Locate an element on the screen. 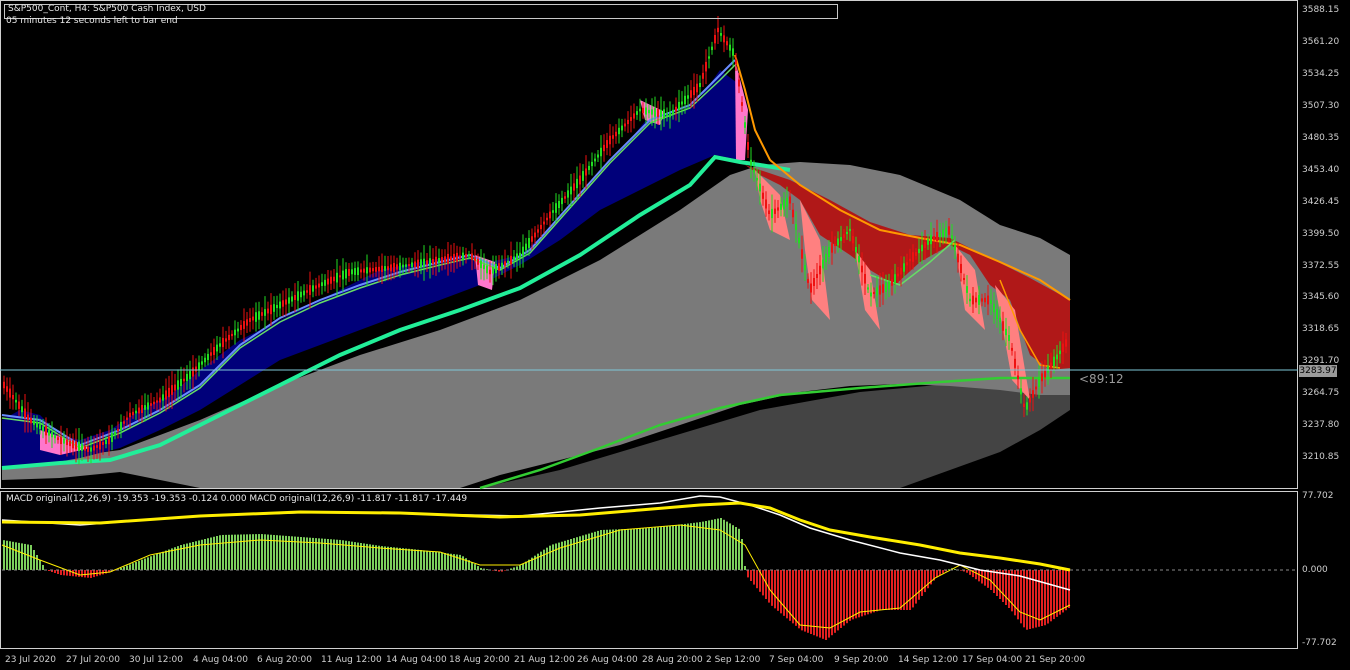  time-label: 21 Sep 20:00 is located at coordinates (1055, 660).